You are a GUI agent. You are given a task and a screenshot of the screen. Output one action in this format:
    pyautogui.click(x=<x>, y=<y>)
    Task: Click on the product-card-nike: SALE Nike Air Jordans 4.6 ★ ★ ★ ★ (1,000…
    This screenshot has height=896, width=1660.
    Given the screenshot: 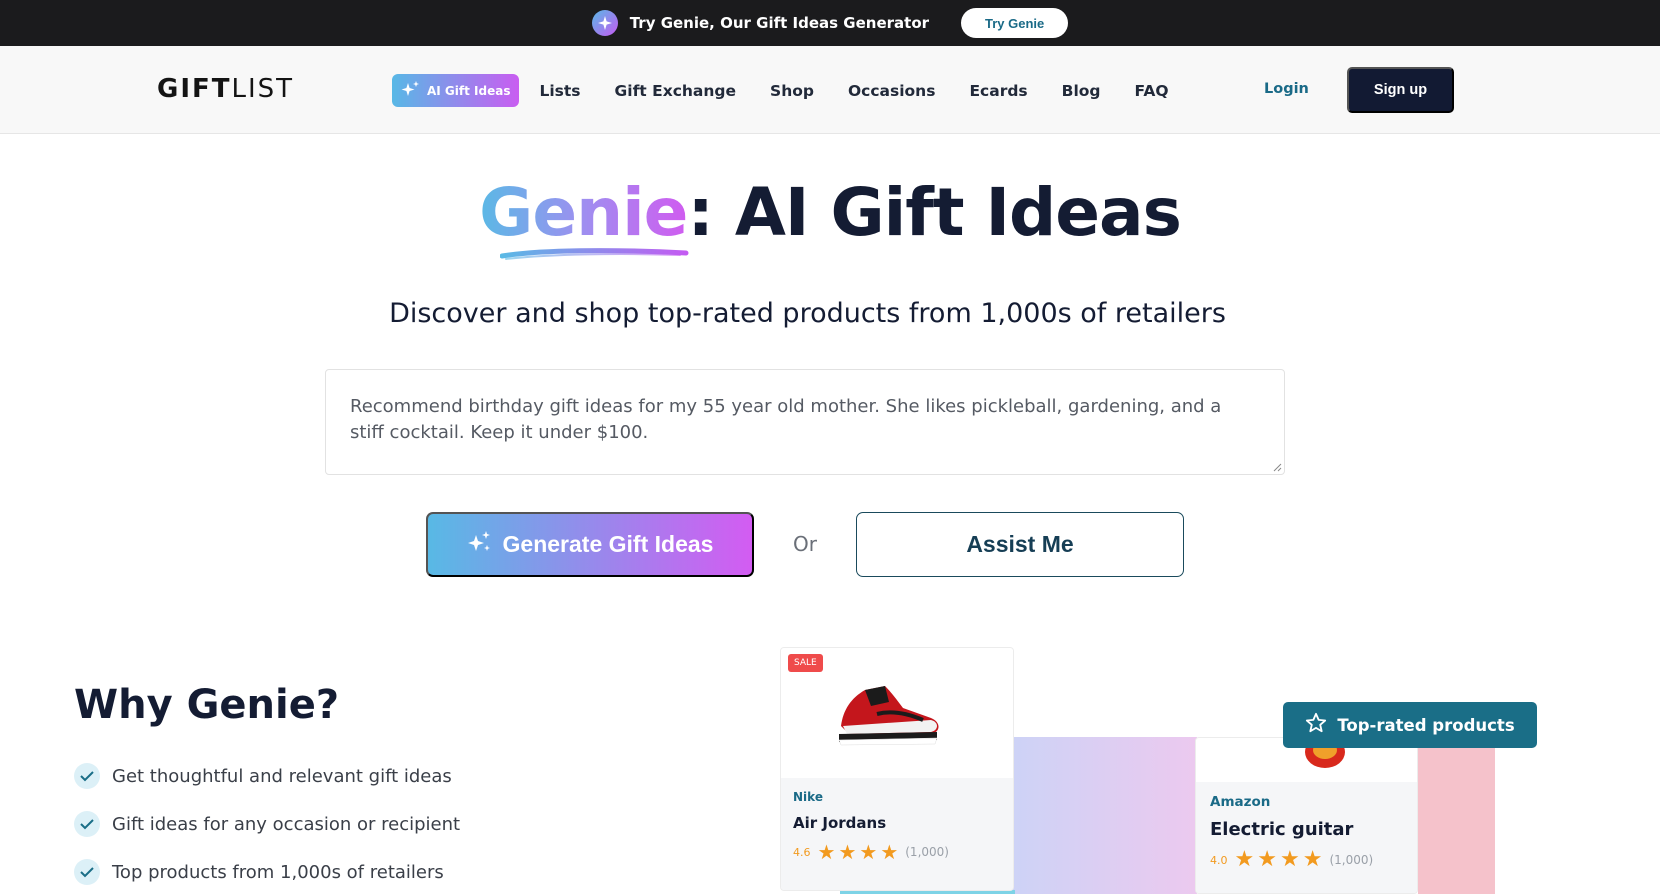 What is the action you would take?
    pyautogui.click(x=897, y=769)
    